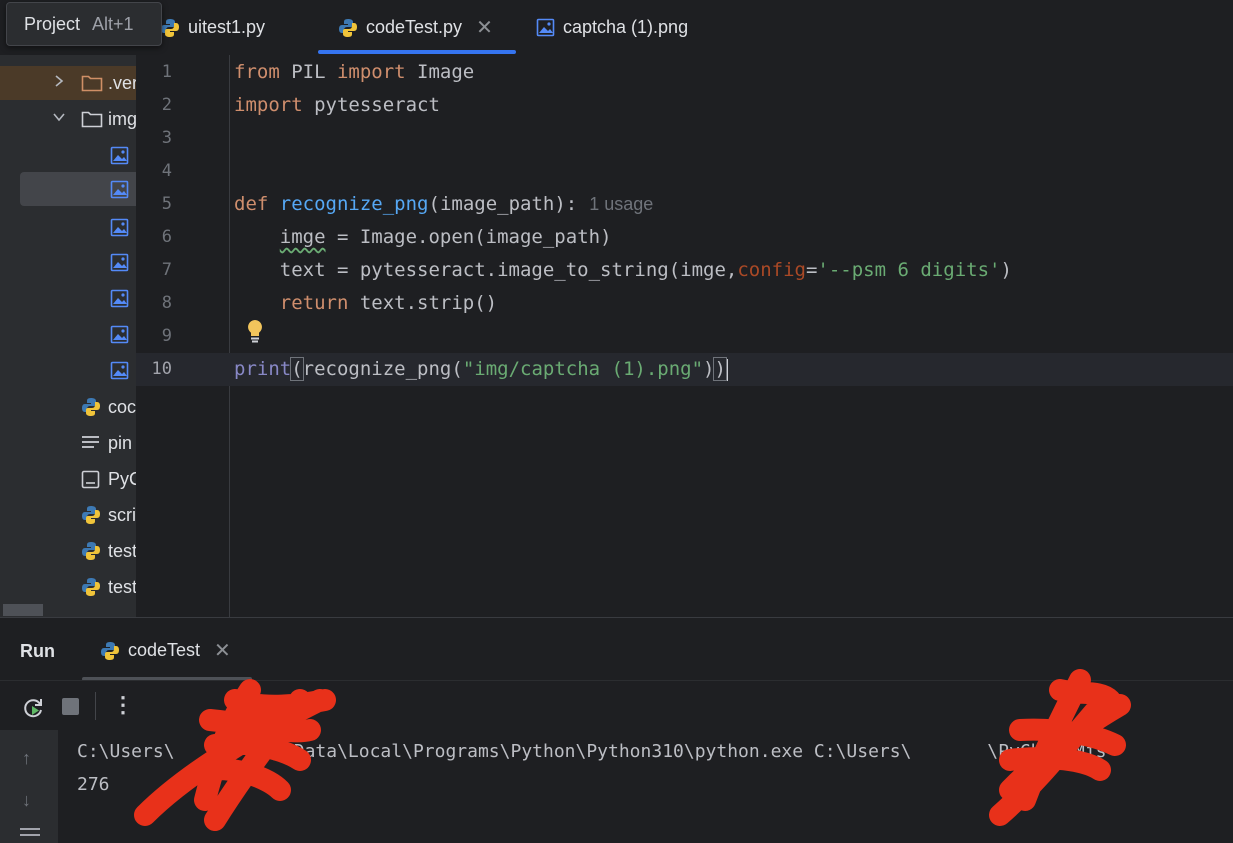 The height and width of the screenshot is (843, 1233). I want to click on arrow-down-icon: ↓, so click(26, 800).